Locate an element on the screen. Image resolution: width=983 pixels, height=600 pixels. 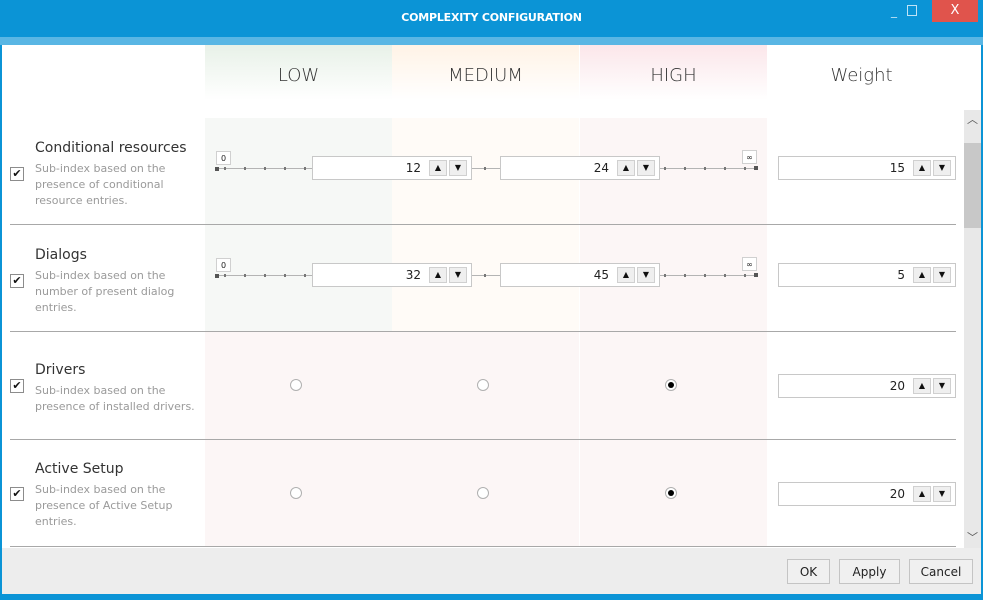
row-title: Dialogs is located at coordinates (61, 255).